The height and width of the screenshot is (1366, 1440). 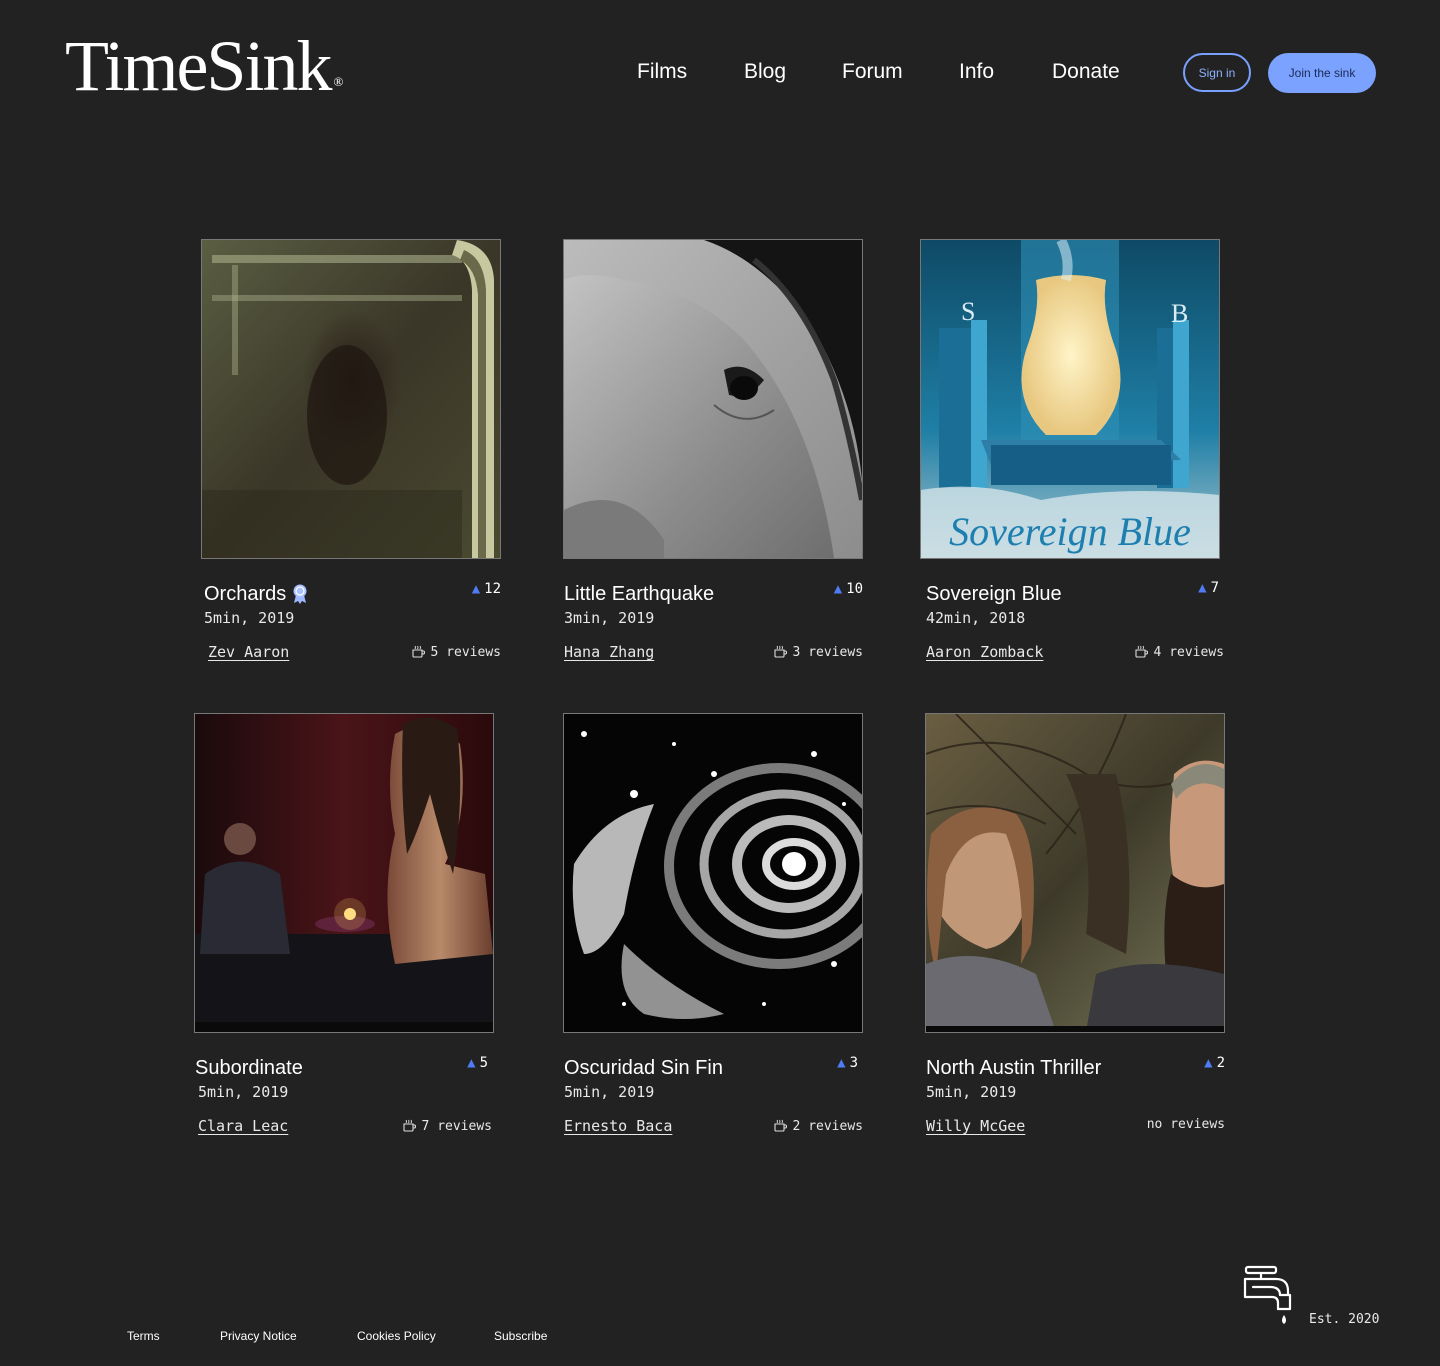 I want to click on director-link: Clara Leac, so click(x=243, y=1126).